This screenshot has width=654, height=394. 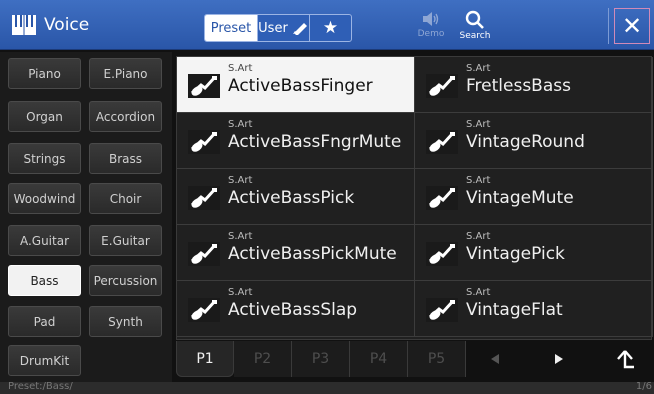 I want to click on voice-name: VintageFlat, so click(x=514, y=310).